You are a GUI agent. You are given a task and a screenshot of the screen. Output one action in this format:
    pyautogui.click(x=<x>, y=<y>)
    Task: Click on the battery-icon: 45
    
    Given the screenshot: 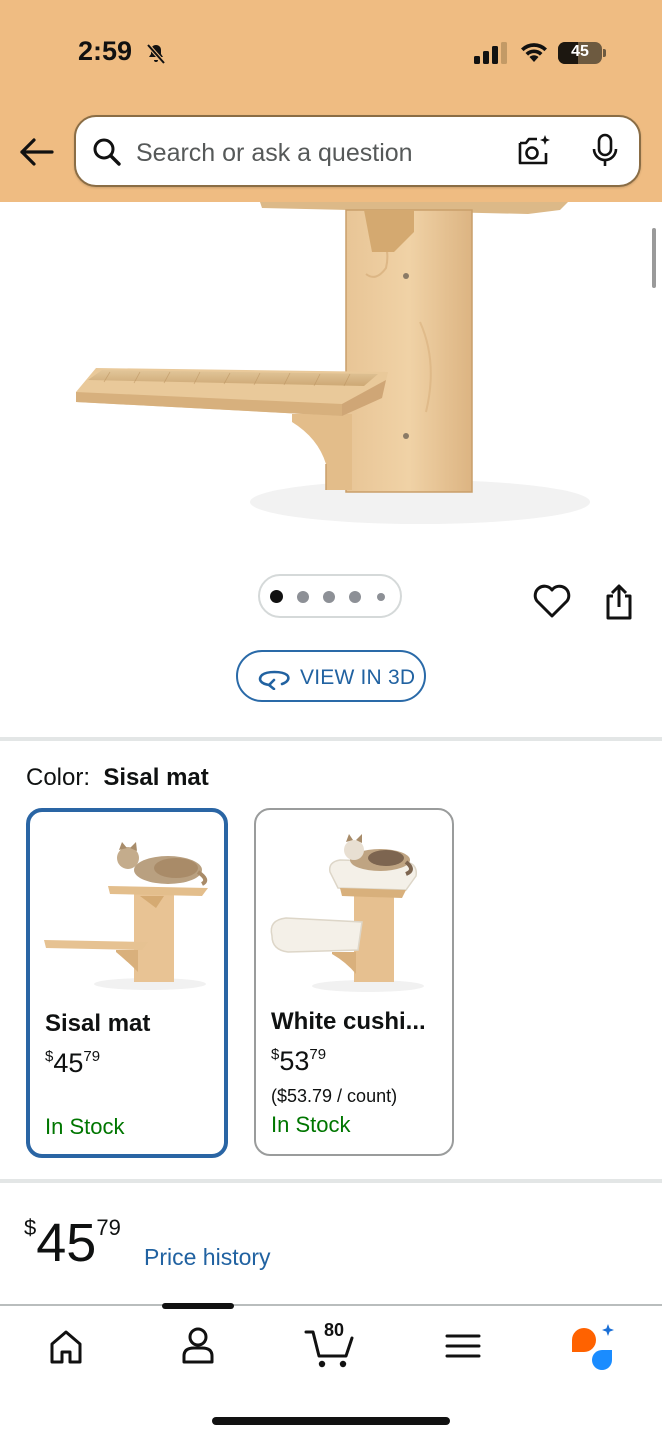 What is the action you would take?
    pyautogui.click(x=580, y=53)
    